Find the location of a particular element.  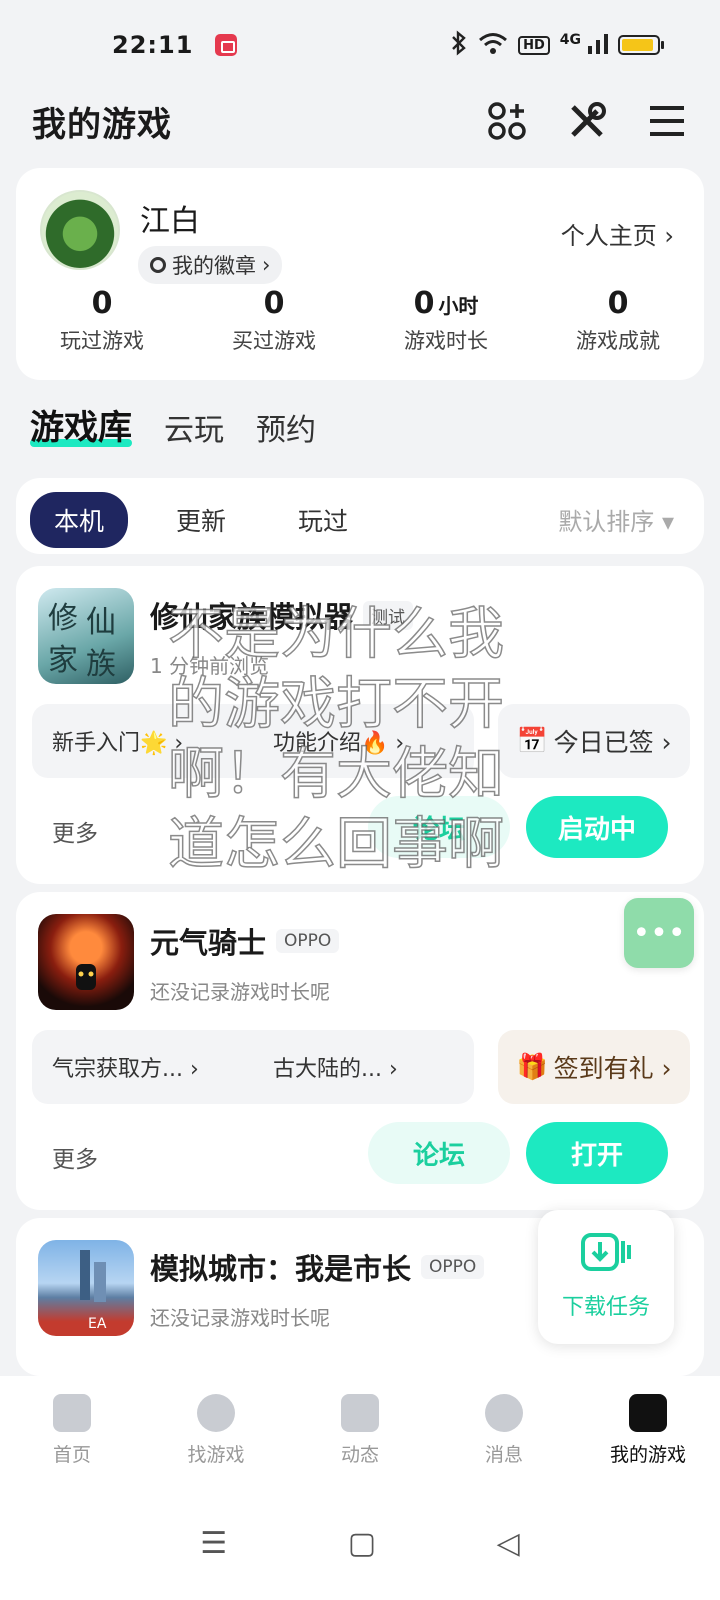

svg-text: 修 is located at coordinates (63, 618).